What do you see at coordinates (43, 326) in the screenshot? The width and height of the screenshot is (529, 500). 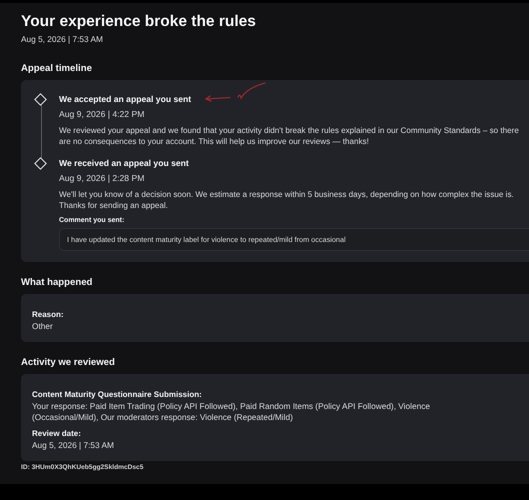 I see `field-value: Other` at bounding box center [43, 326].